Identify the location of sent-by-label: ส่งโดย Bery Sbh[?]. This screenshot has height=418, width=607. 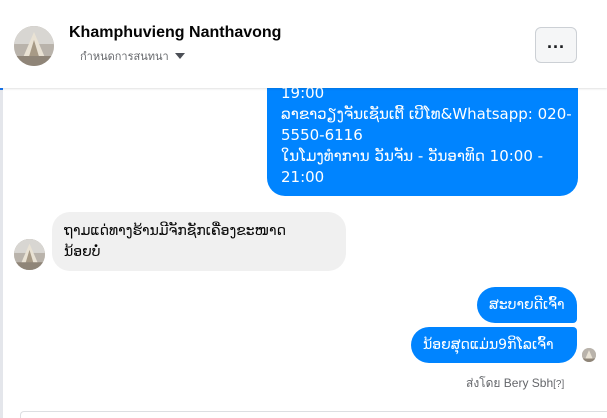
(515, 383).